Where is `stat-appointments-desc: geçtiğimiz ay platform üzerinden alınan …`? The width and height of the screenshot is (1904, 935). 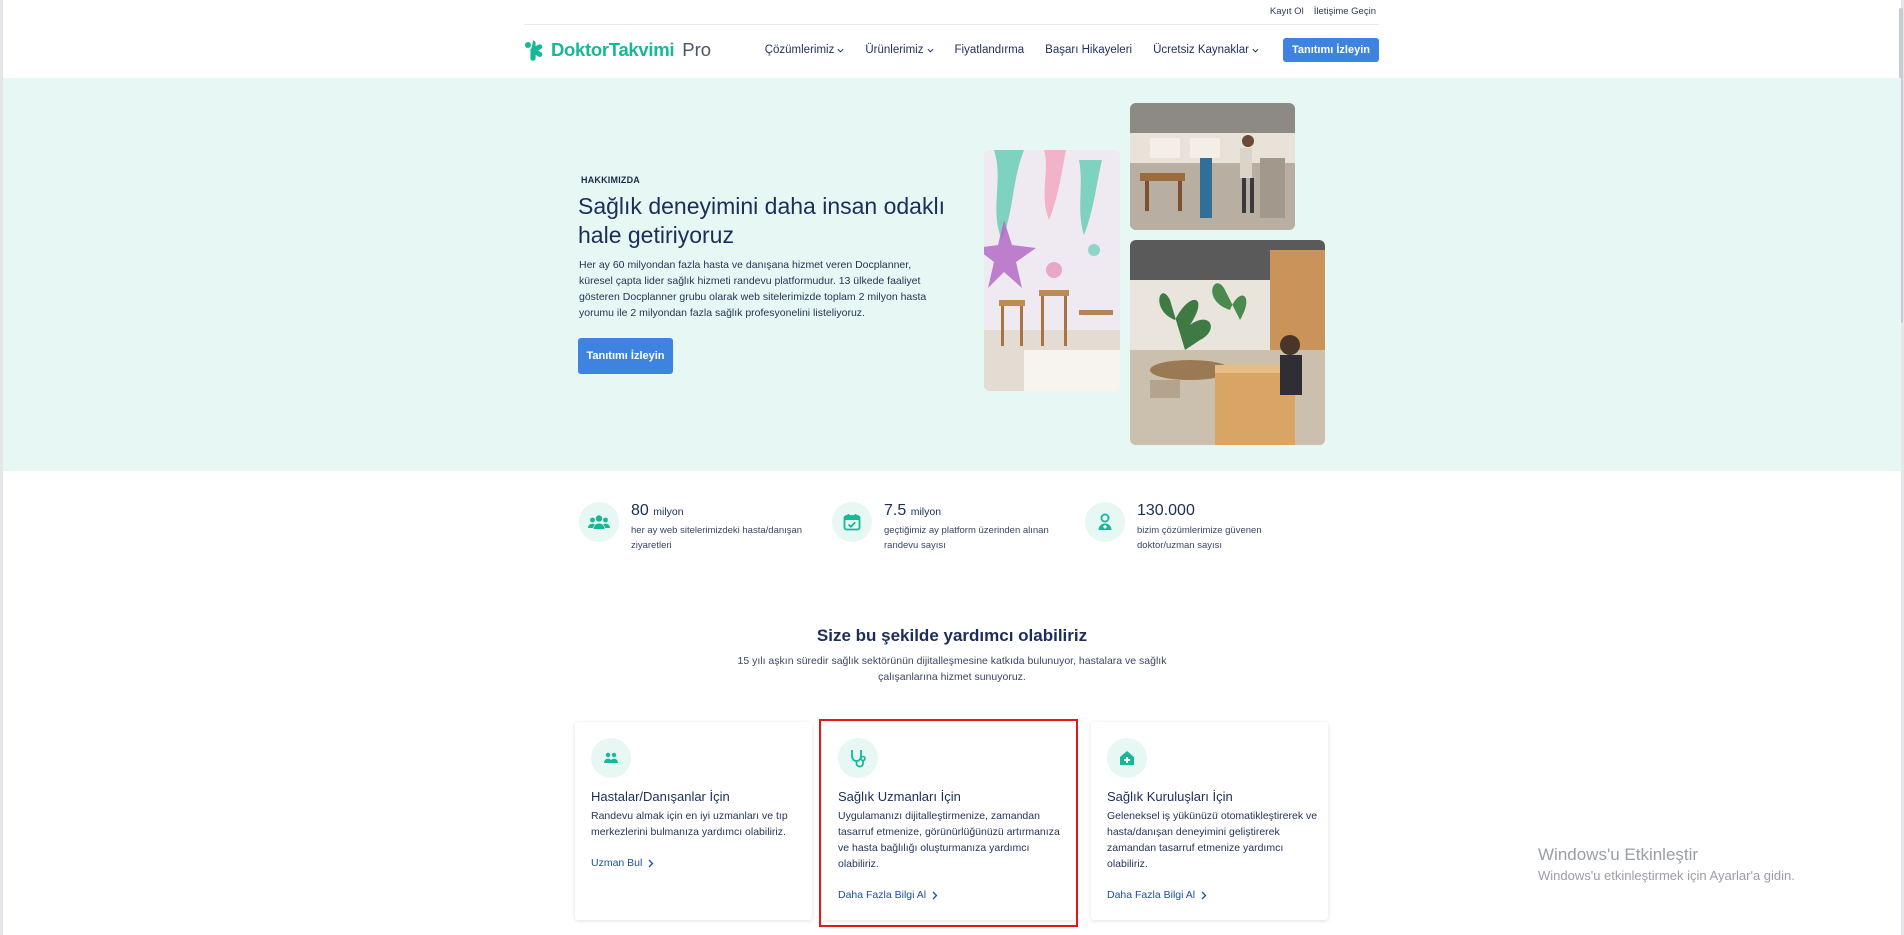
stat-appointments-desc: geçtiğimiz ay platform üzerinden alınan … is located at coordinates (966, 538).